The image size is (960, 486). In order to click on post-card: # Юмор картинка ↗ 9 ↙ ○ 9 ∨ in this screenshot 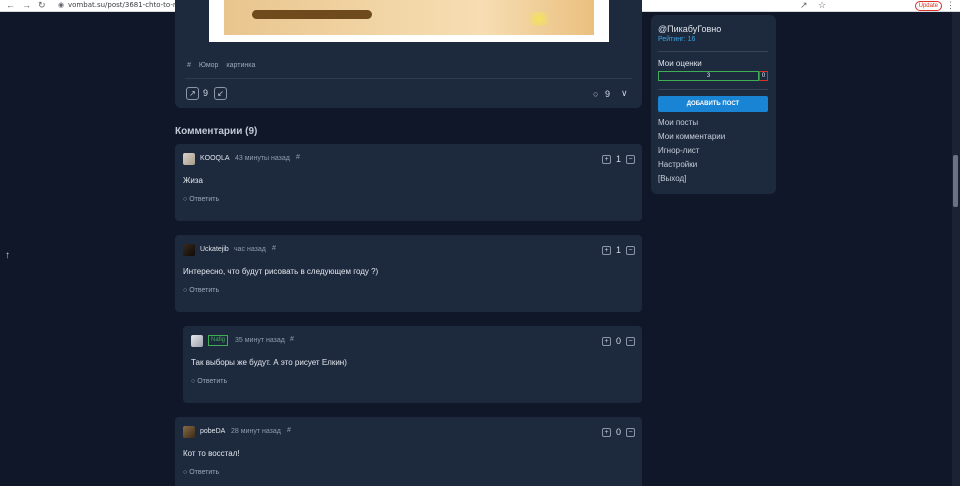, I will do `click(408, 54)`.